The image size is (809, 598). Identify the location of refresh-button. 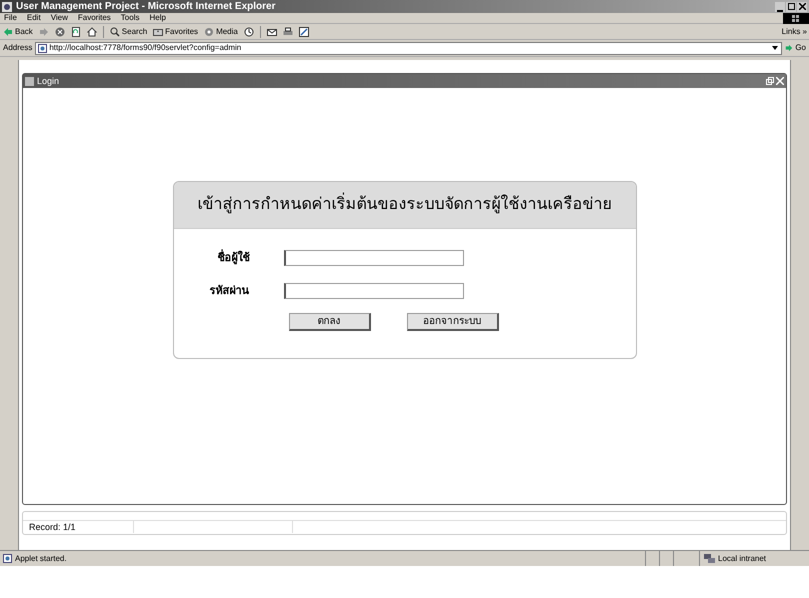
(75, 31).